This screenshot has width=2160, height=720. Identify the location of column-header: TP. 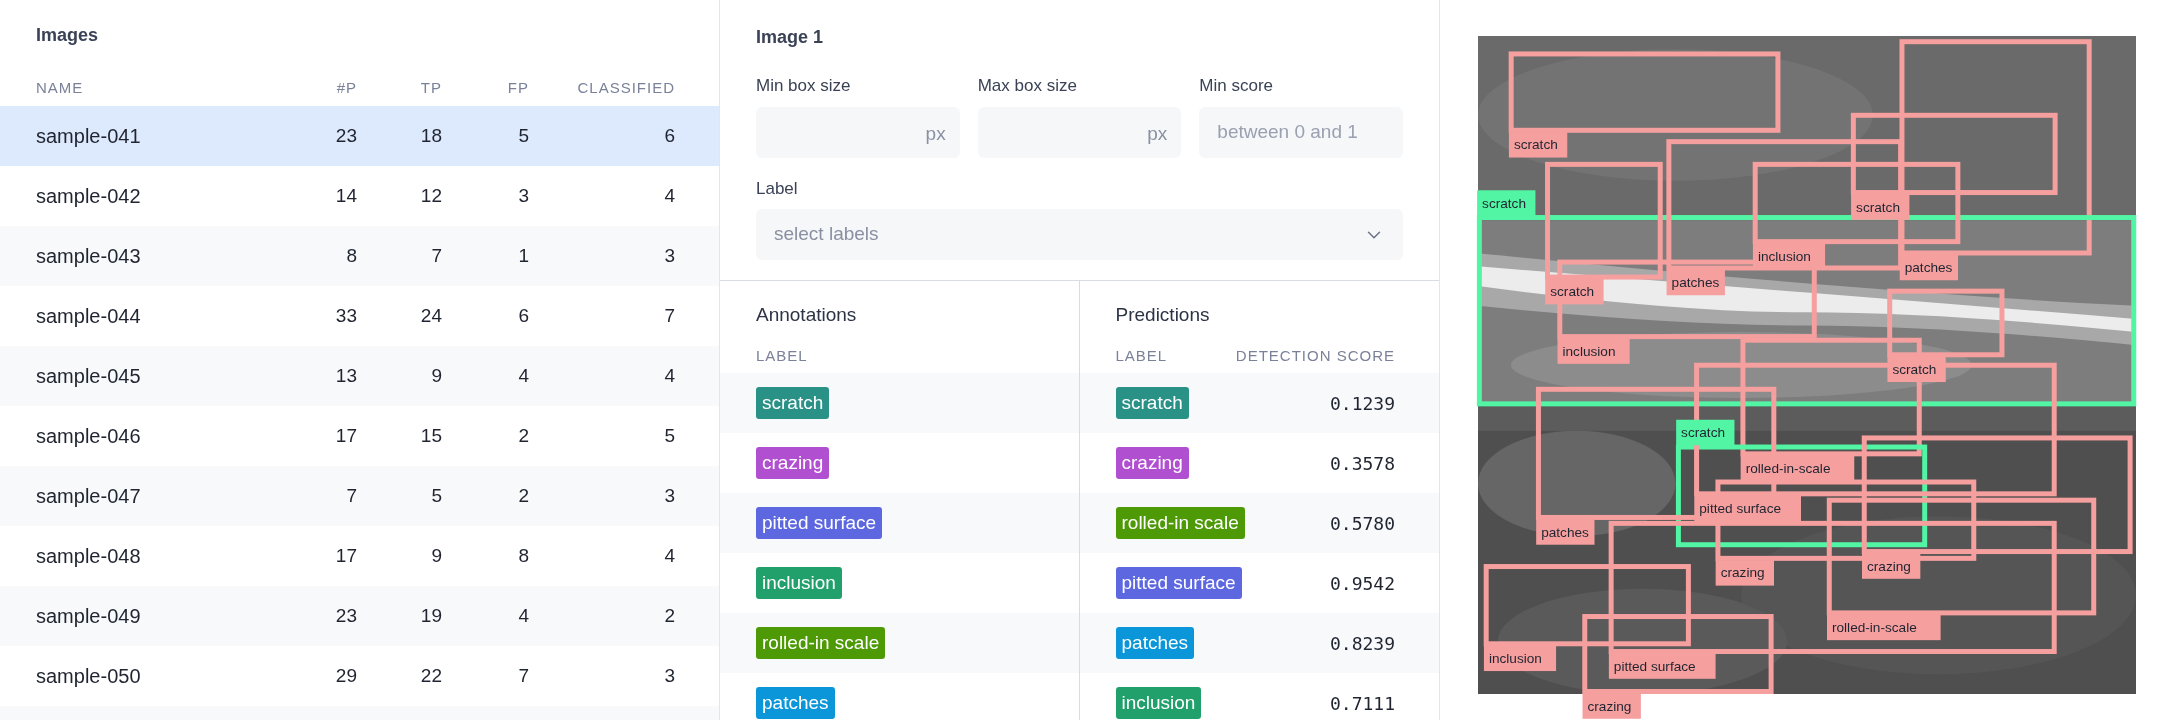
(430, 87).